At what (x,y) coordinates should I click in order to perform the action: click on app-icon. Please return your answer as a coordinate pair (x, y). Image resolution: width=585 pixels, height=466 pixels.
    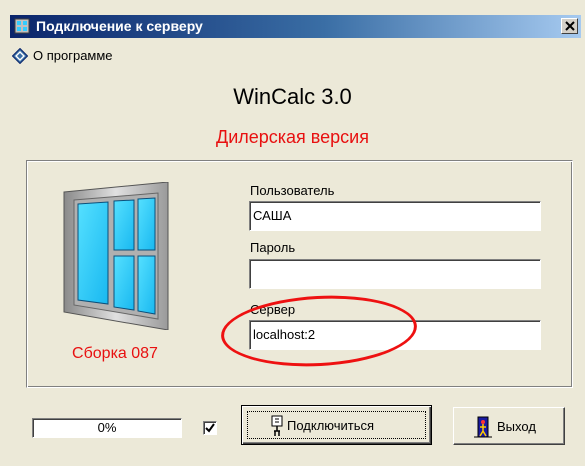
    Looking at the image, I should click on (22, 26).